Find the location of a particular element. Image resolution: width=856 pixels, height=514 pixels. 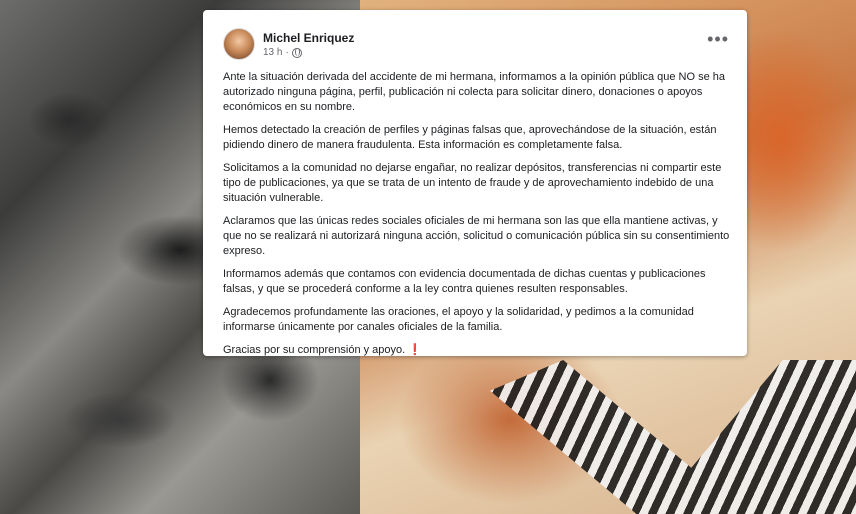

avatar is located at coordinates (239, 44).